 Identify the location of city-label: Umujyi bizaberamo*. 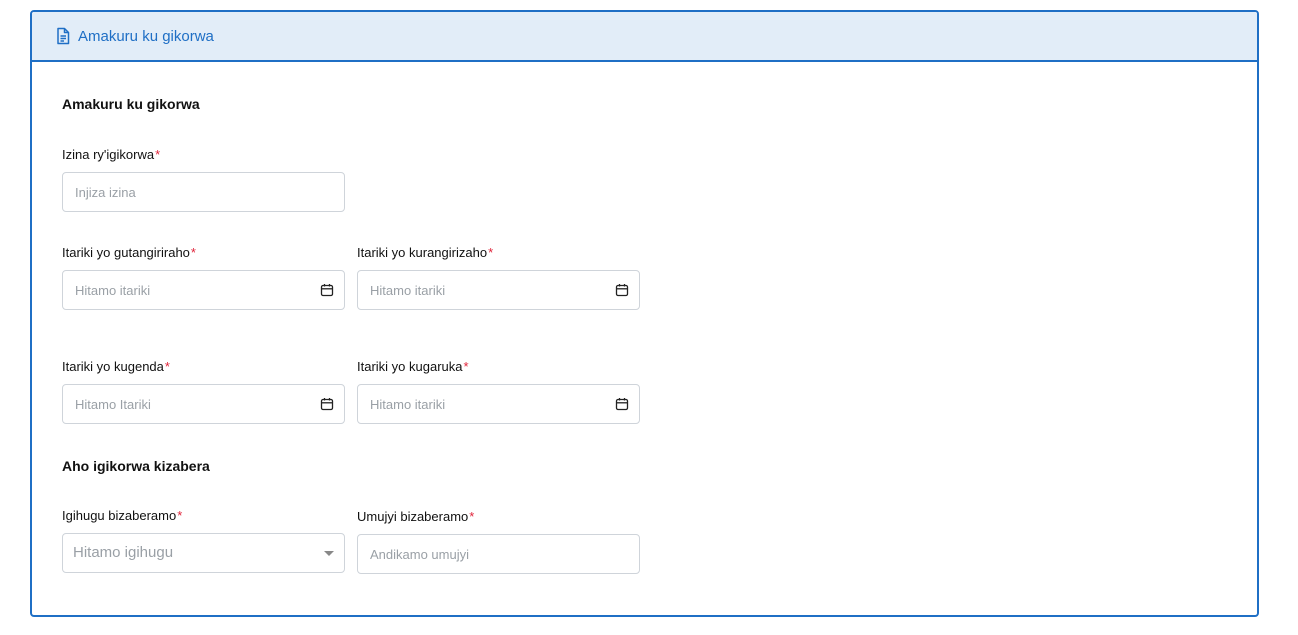
(416, 516).